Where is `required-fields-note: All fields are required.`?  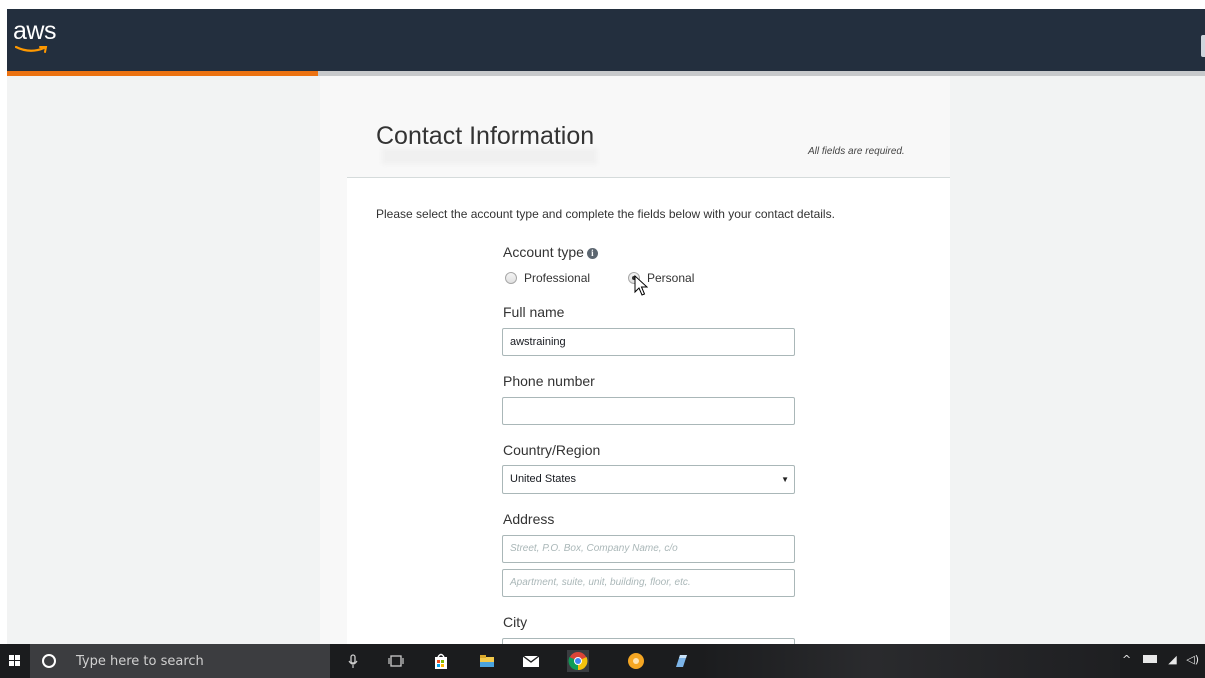
required-fields-note: All fields are required. is located at coordinates (856, 151).